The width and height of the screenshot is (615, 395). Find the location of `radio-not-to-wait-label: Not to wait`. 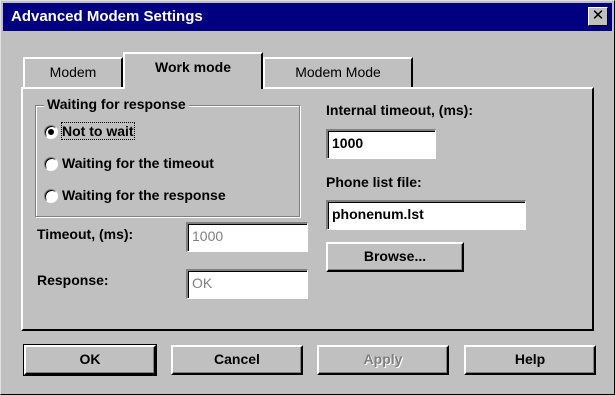

radio-not-to-wait-label: Not to wait is located at coordinates (98, 131).